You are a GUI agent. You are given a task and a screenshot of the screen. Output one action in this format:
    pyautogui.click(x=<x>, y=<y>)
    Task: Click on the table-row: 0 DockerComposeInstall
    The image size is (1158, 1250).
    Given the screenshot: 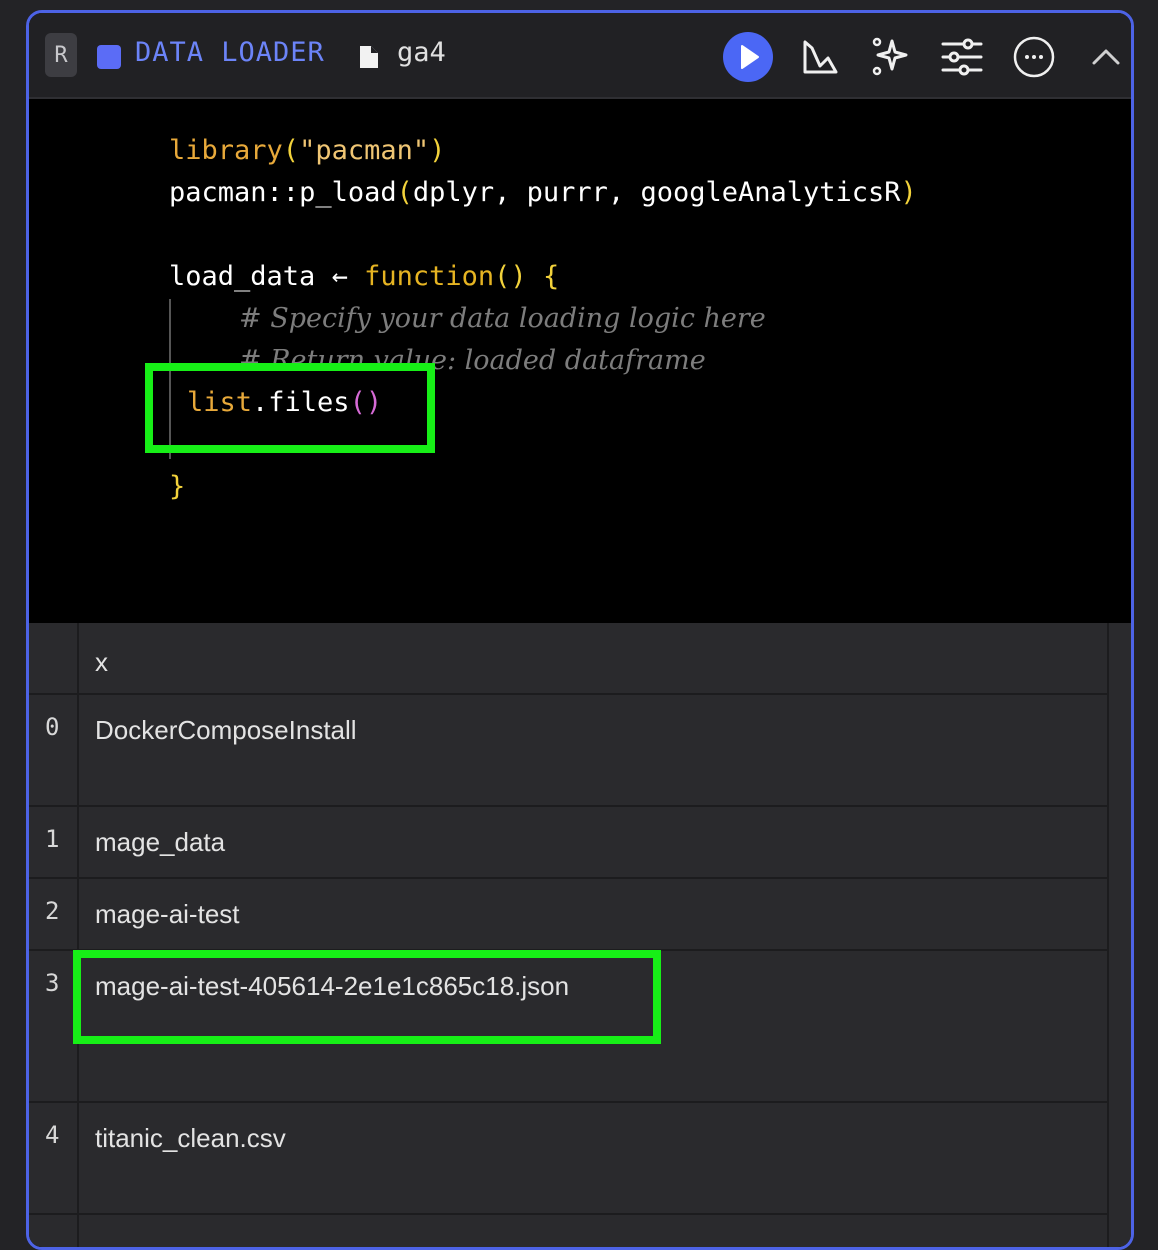 What is the action you would take?
    pyautogui.click(x=568, y=751)
    